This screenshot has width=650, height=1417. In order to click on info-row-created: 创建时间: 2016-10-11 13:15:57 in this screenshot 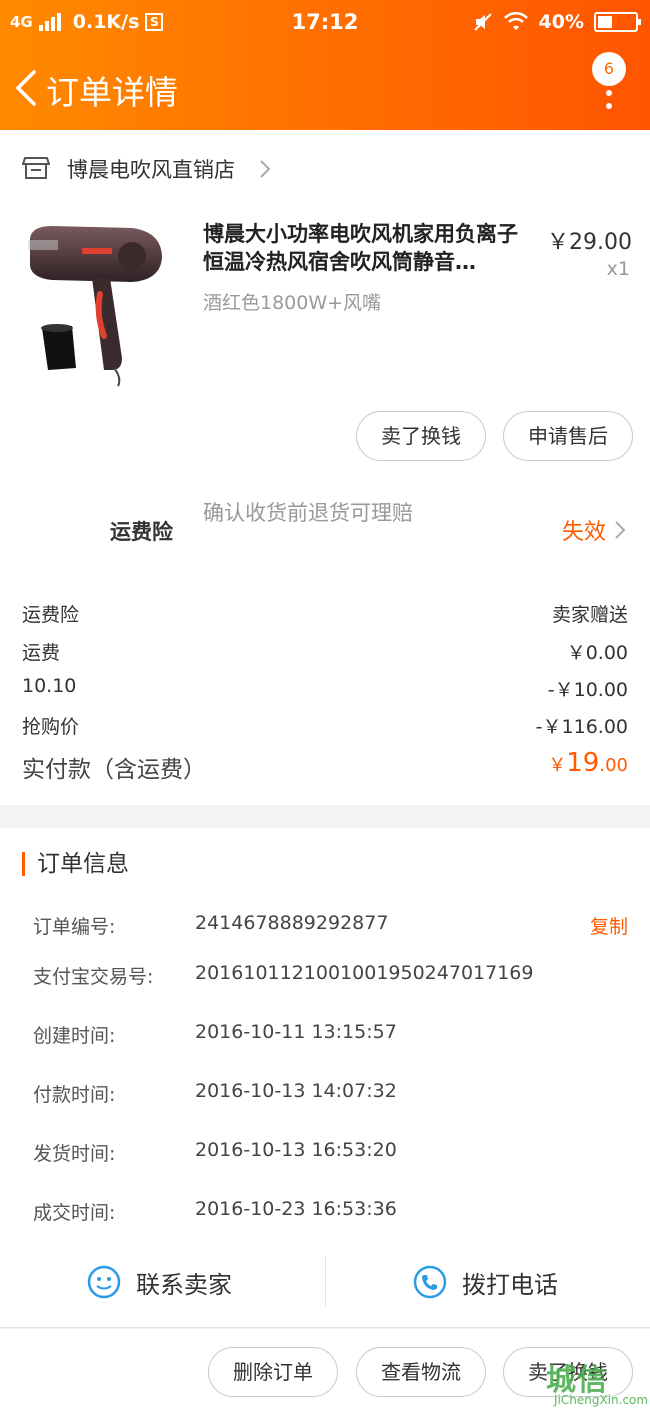, I will do `click(333, 1035)`.